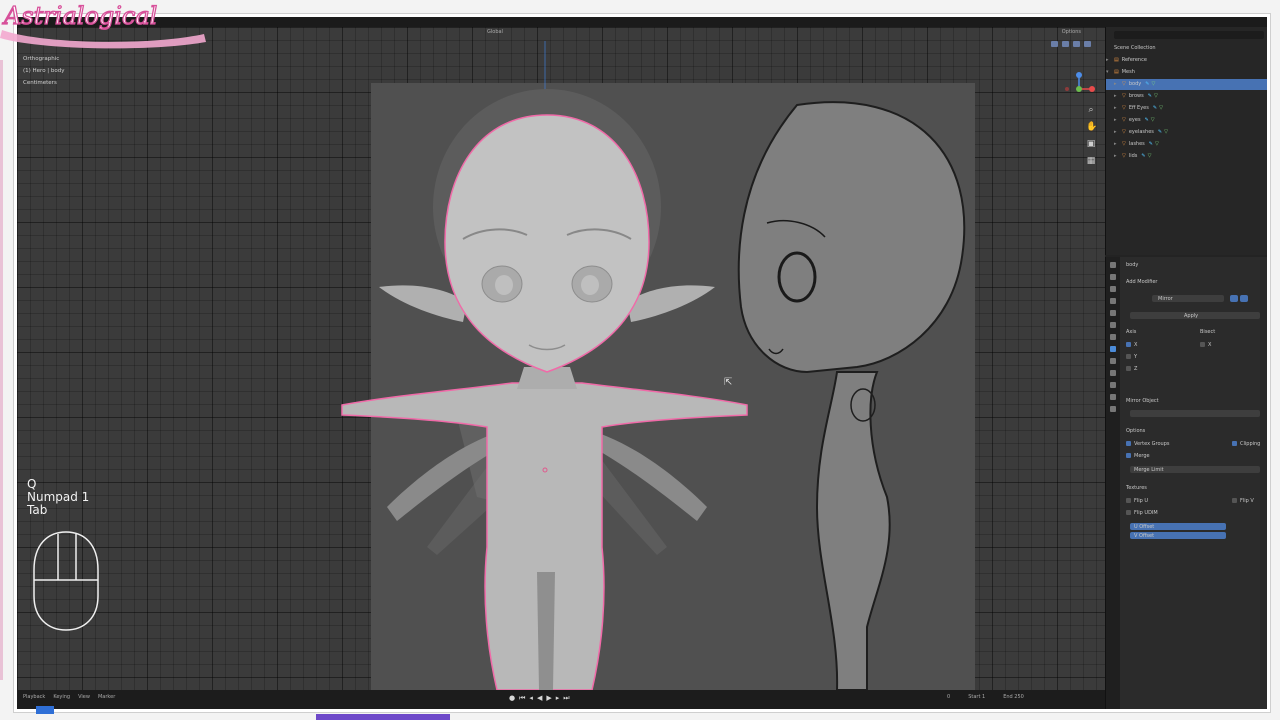 The image size is (1280, 720). I want to click on pan-hand-icon: ✋, so click(1091, 127).